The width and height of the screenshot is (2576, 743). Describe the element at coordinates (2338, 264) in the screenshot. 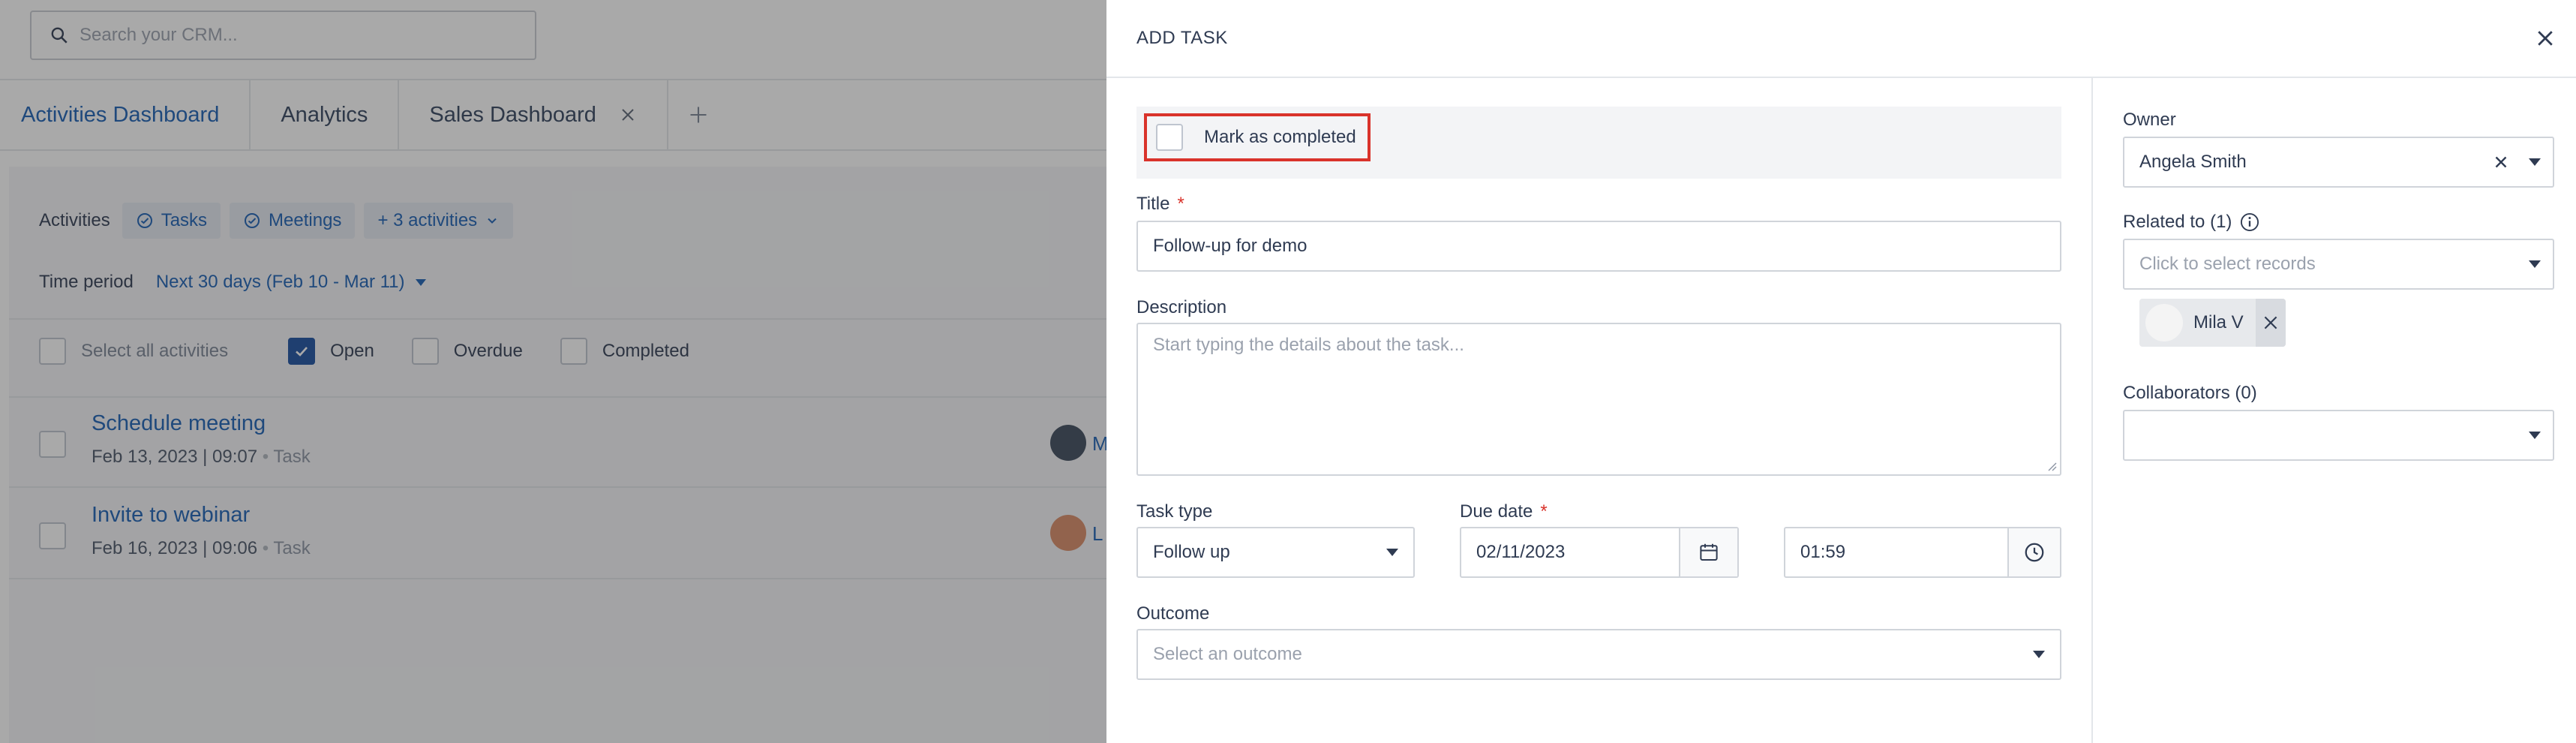

I see `related-records-select: Click to select records` at that location.